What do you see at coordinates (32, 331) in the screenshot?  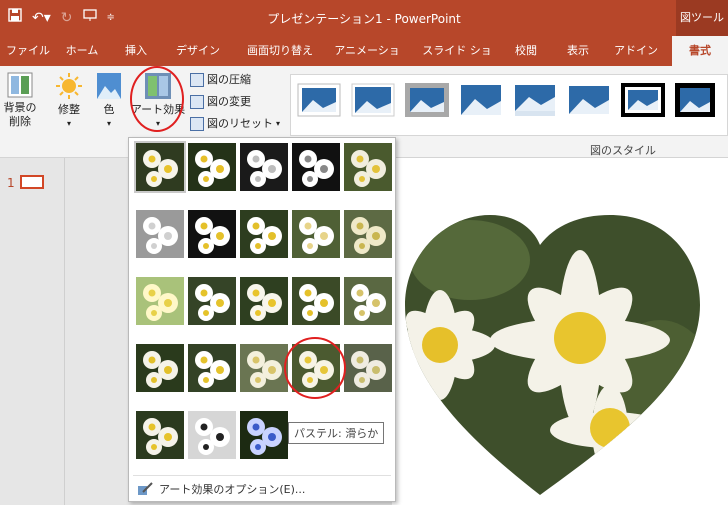 I see `slide-thumbnail-pane: 1` at bounding box center [32, 331].